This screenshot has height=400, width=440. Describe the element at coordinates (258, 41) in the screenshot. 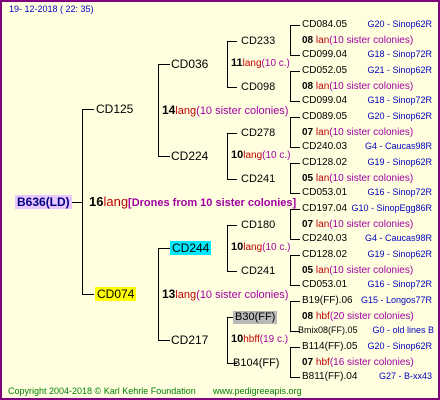

I see `queen-cd233: CD233` at that location.